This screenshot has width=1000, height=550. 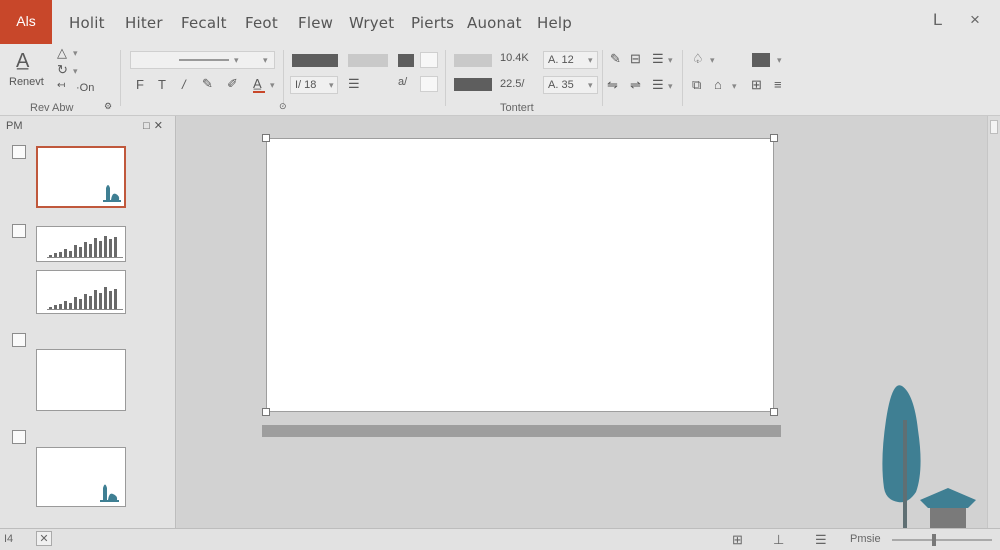 What do you see at coordinates (306, 85) in the screenshot?
I see `font-size-value: I/ 18` at bounding box center [306, 85].